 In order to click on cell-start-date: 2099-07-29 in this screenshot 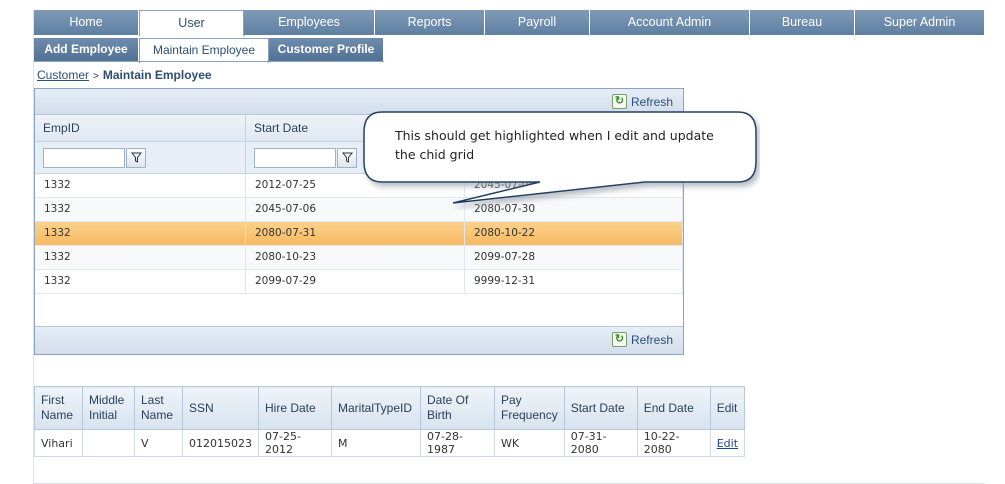, I will do `click(355, 281)`.